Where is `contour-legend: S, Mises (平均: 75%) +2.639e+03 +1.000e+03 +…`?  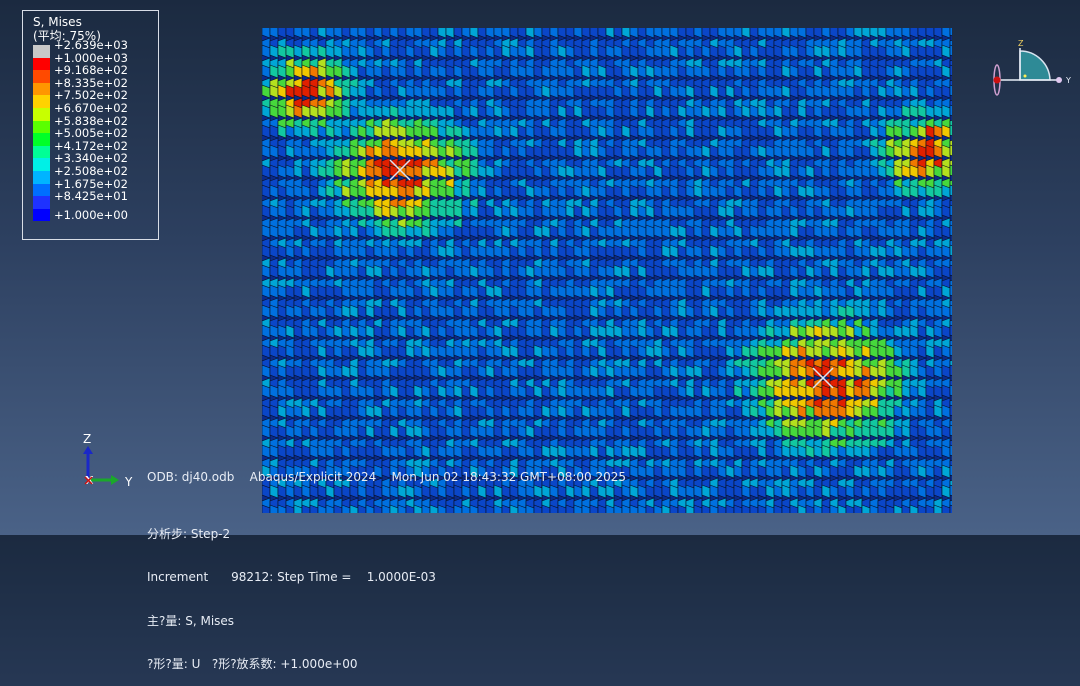
contour-legend: S, Mises (平均: 75%) +2.639e+03 +1.000e+03 +… is located at coordinates (90, 125).